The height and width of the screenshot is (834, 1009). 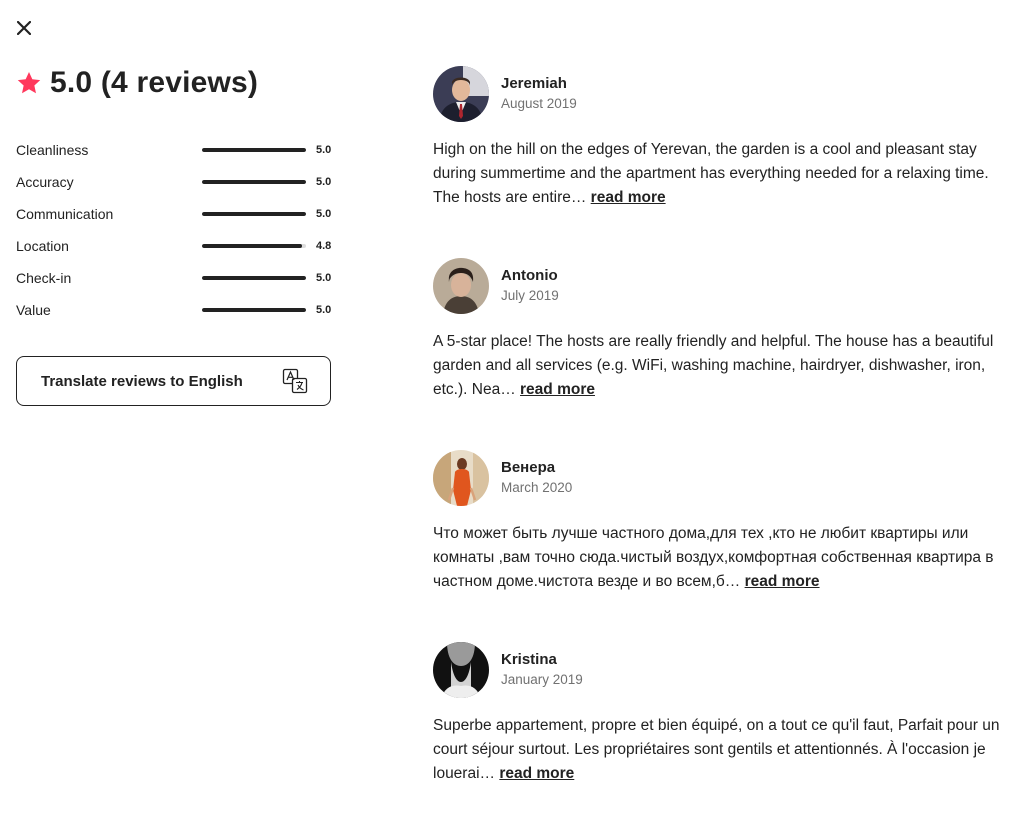 I want to click on rating-label: Value, so click(x=33, y=310).